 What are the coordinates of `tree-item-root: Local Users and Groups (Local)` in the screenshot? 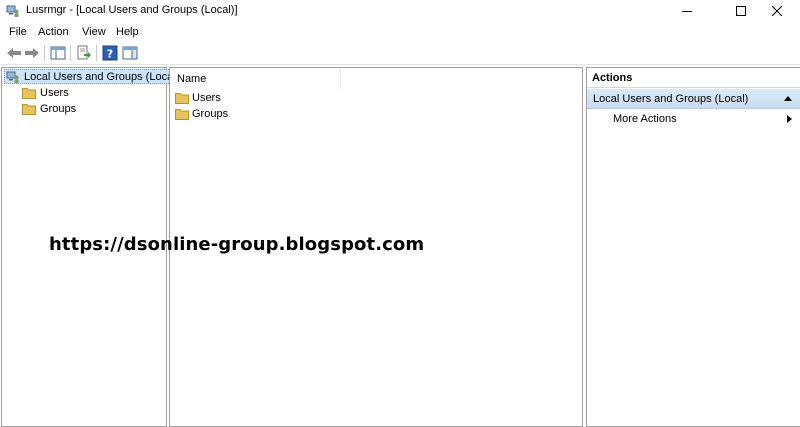 It's located at (94, 76).